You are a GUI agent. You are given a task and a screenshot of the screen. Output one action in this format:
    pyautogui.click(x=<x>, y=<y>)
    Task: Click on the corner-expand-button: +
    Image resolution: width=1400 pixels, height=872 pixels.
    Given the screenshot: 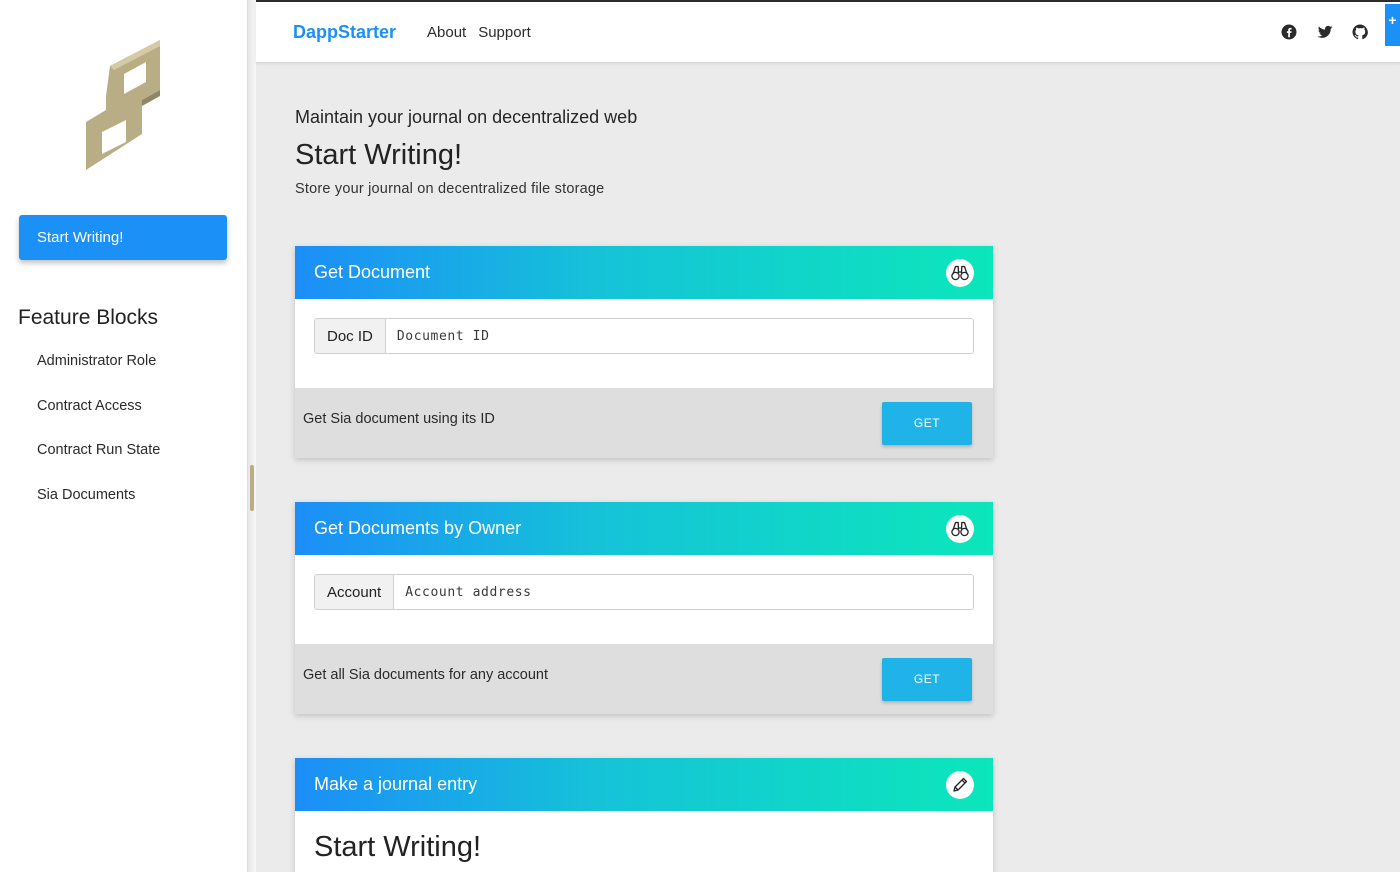 What is the action you would take?
    pyautogui.click(x=1392, y=25)
    